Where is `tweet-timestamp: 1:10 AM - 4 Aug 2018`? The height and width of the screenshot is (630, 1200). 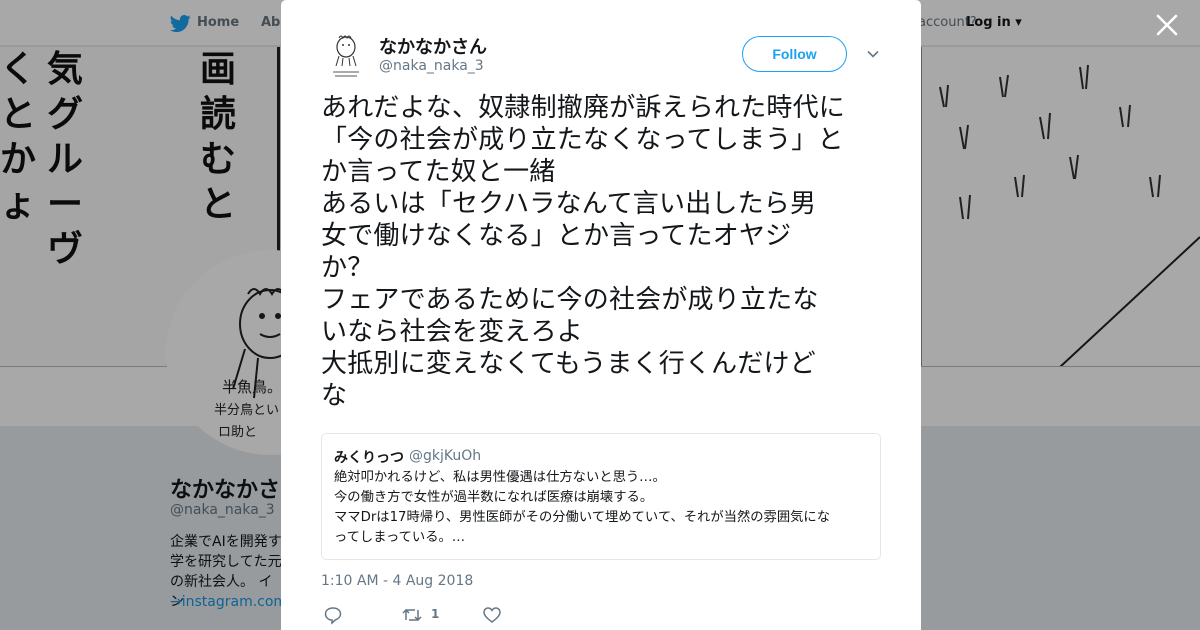 tweet-timestamp: 1:10 AM - 4 Aug 2018 is located at coordinates (397, 581).